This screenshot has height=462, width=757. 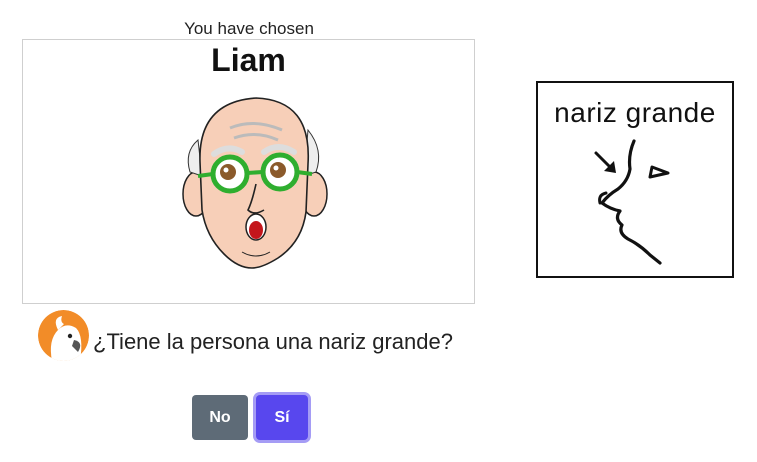 What do you see at coordinates (255, 183) in the screenshot?
I see `character-face-icon` at bounding box center [255, 183].